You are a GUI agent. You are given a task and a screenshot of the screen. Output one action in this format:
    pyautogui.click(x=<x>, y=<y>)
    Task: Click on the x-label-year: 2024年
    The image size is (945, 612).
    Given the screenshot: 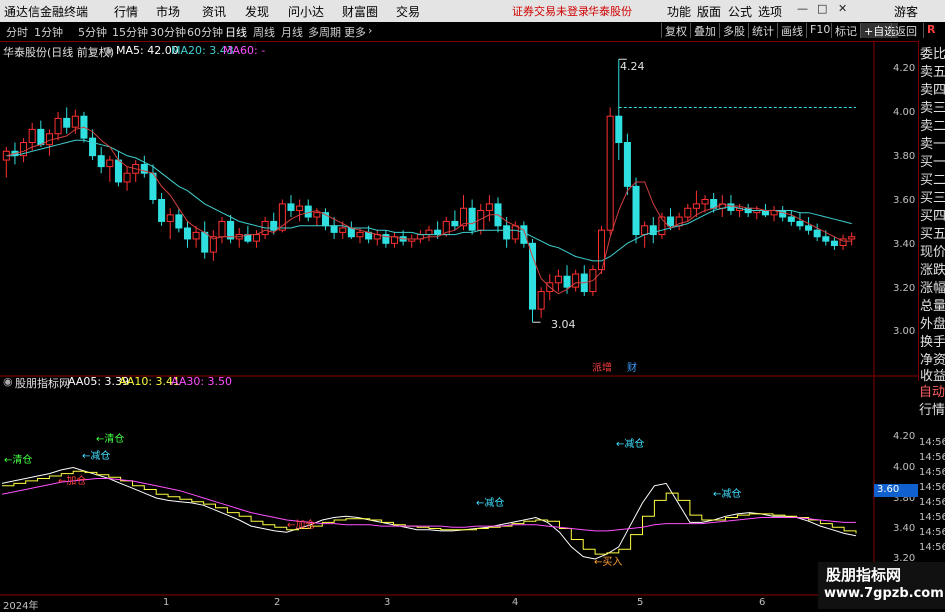 What is the action you would take?
    pyautogui.click(x=21, y=606)
    